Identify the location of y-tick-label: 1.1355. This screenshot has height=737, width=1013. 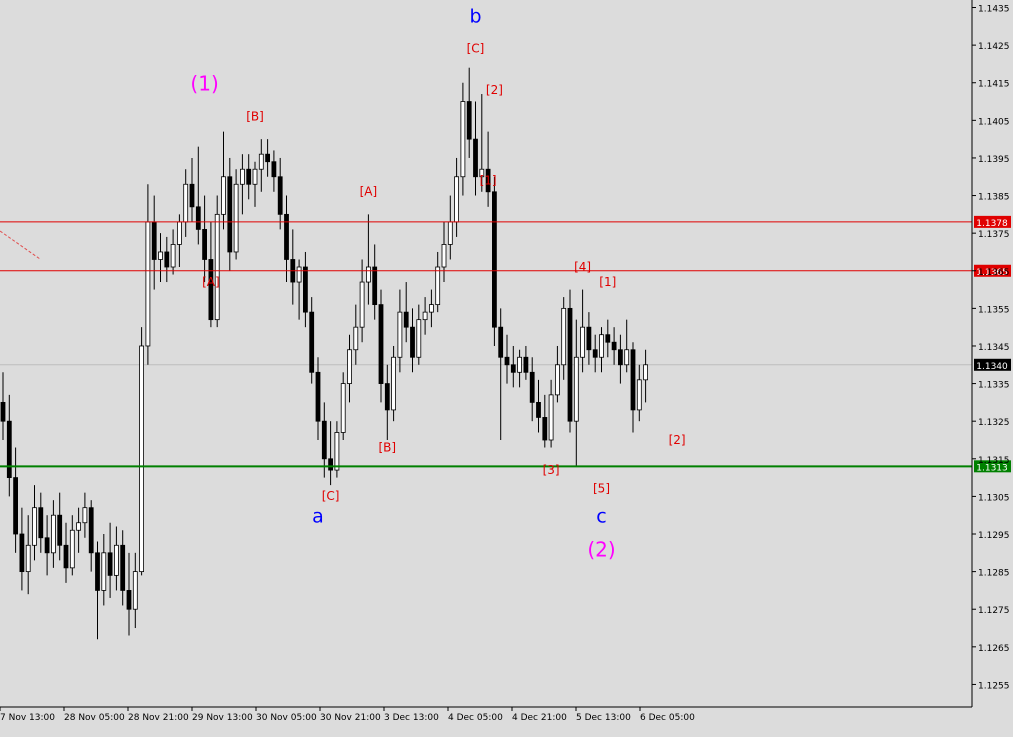
(994, 310).